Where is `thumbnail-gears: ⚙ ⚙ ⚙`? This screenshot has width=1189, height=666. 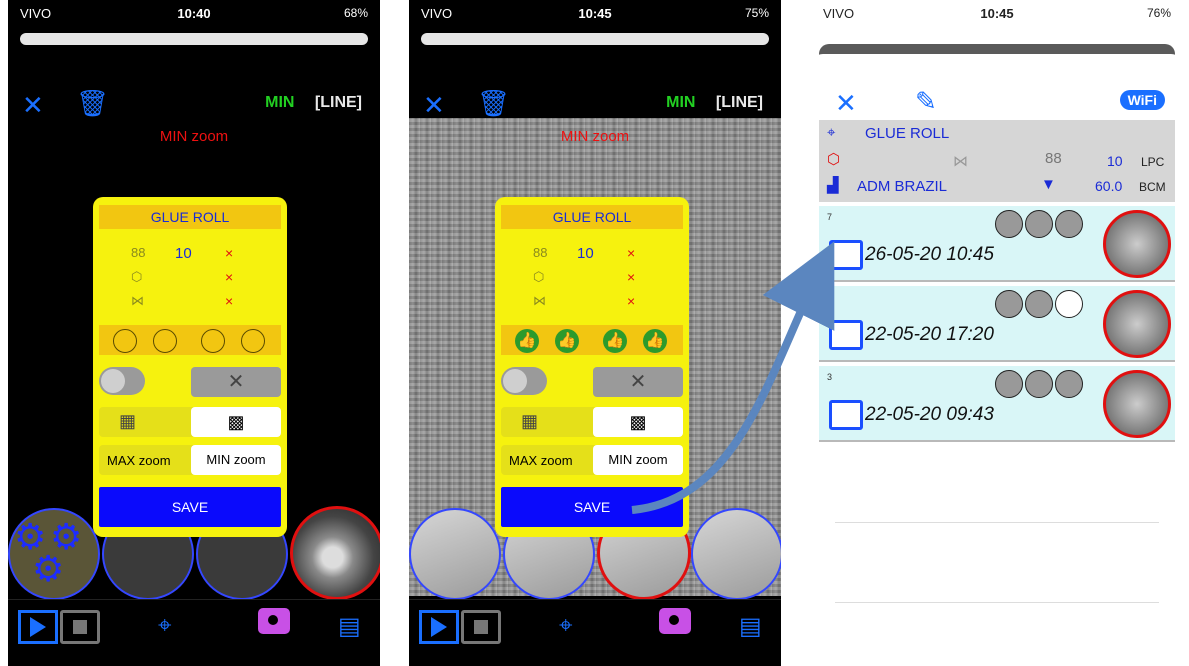
thumbnail-gears: ⚙ ⚙ ⚙ is located at coordinates (54, 554).